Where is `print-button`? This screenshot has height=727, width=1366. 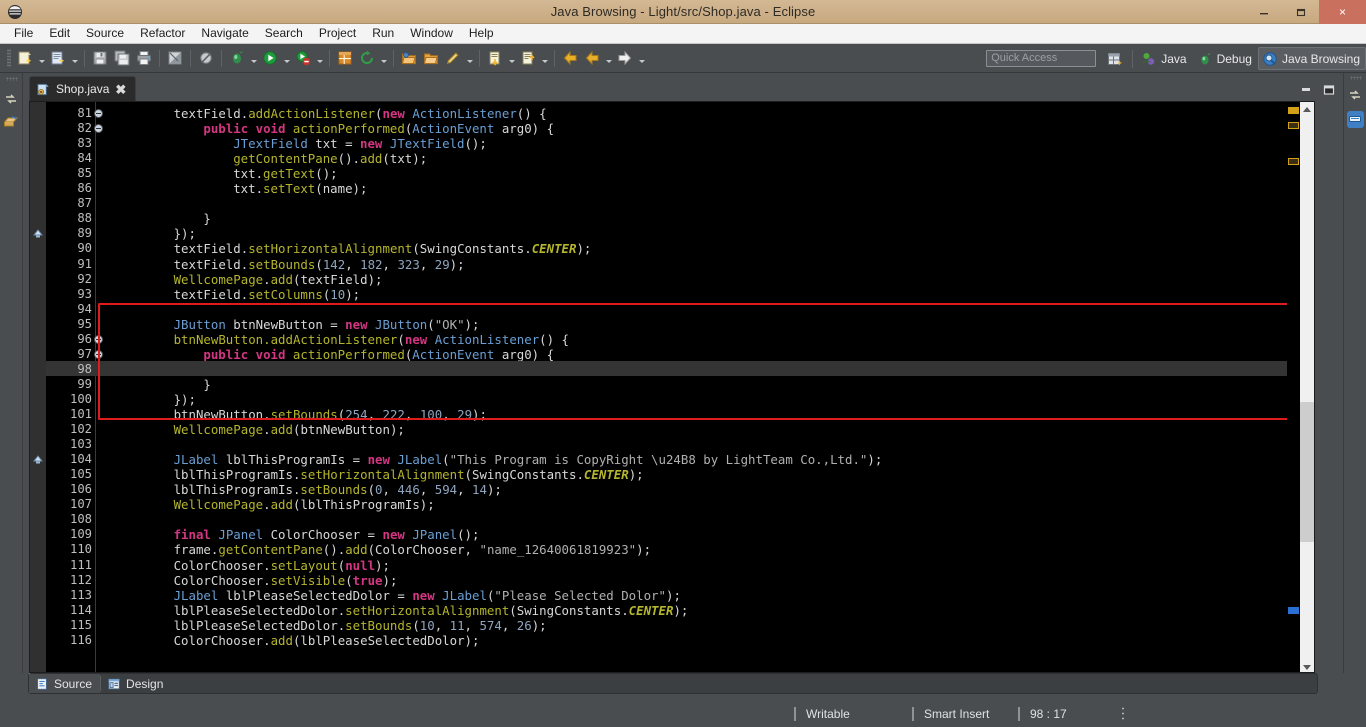 print-button is located at coordinates (144, 58).